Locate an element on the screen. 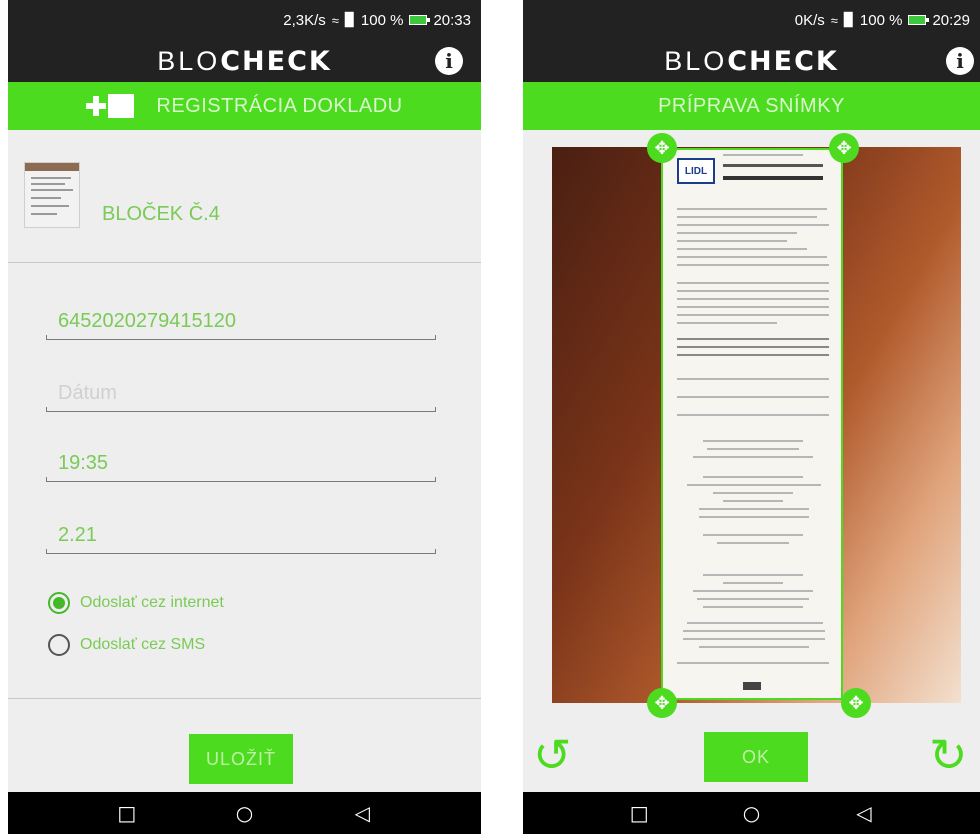 Image resolution: width=980 pixels, height=834 pixels. screen-header: REGISTRÁCIA DOKLADU is located at coordinates (244, 106).